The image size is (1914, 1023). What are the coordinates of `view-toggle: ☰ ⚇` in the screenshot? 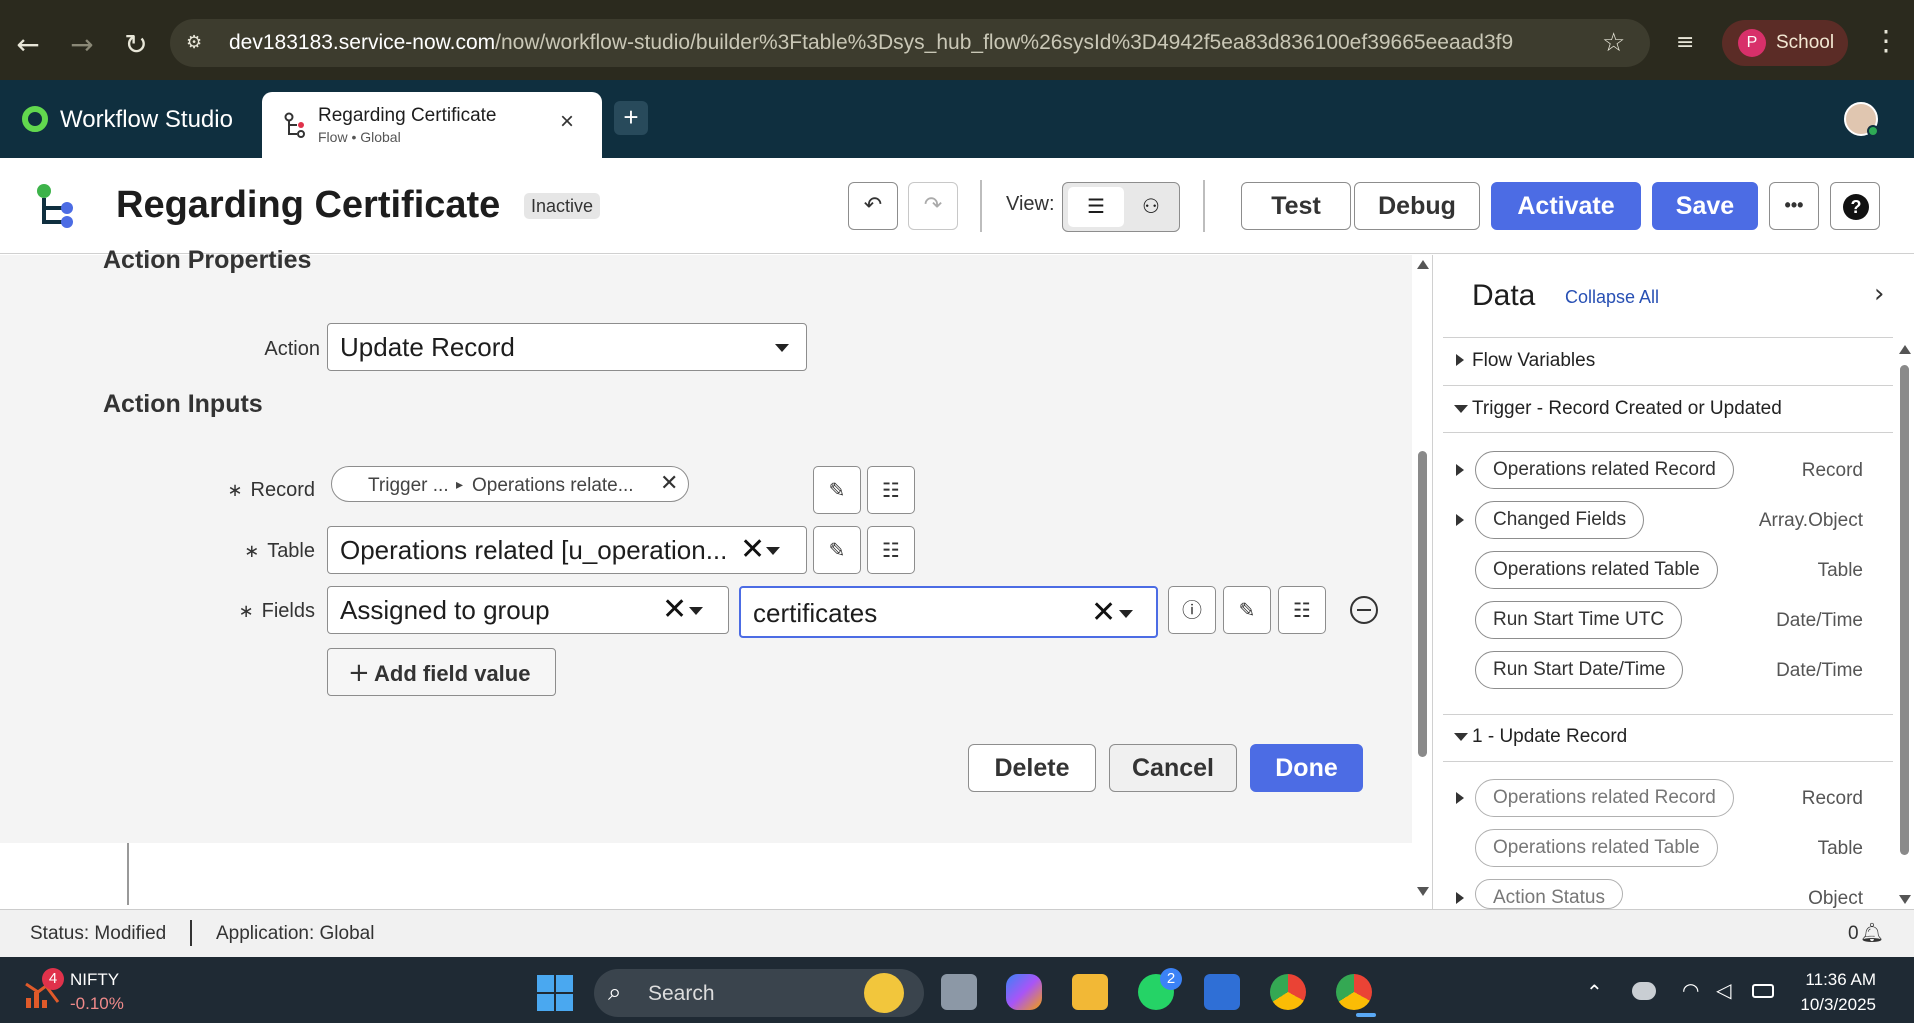 It's located at (1121, 207).